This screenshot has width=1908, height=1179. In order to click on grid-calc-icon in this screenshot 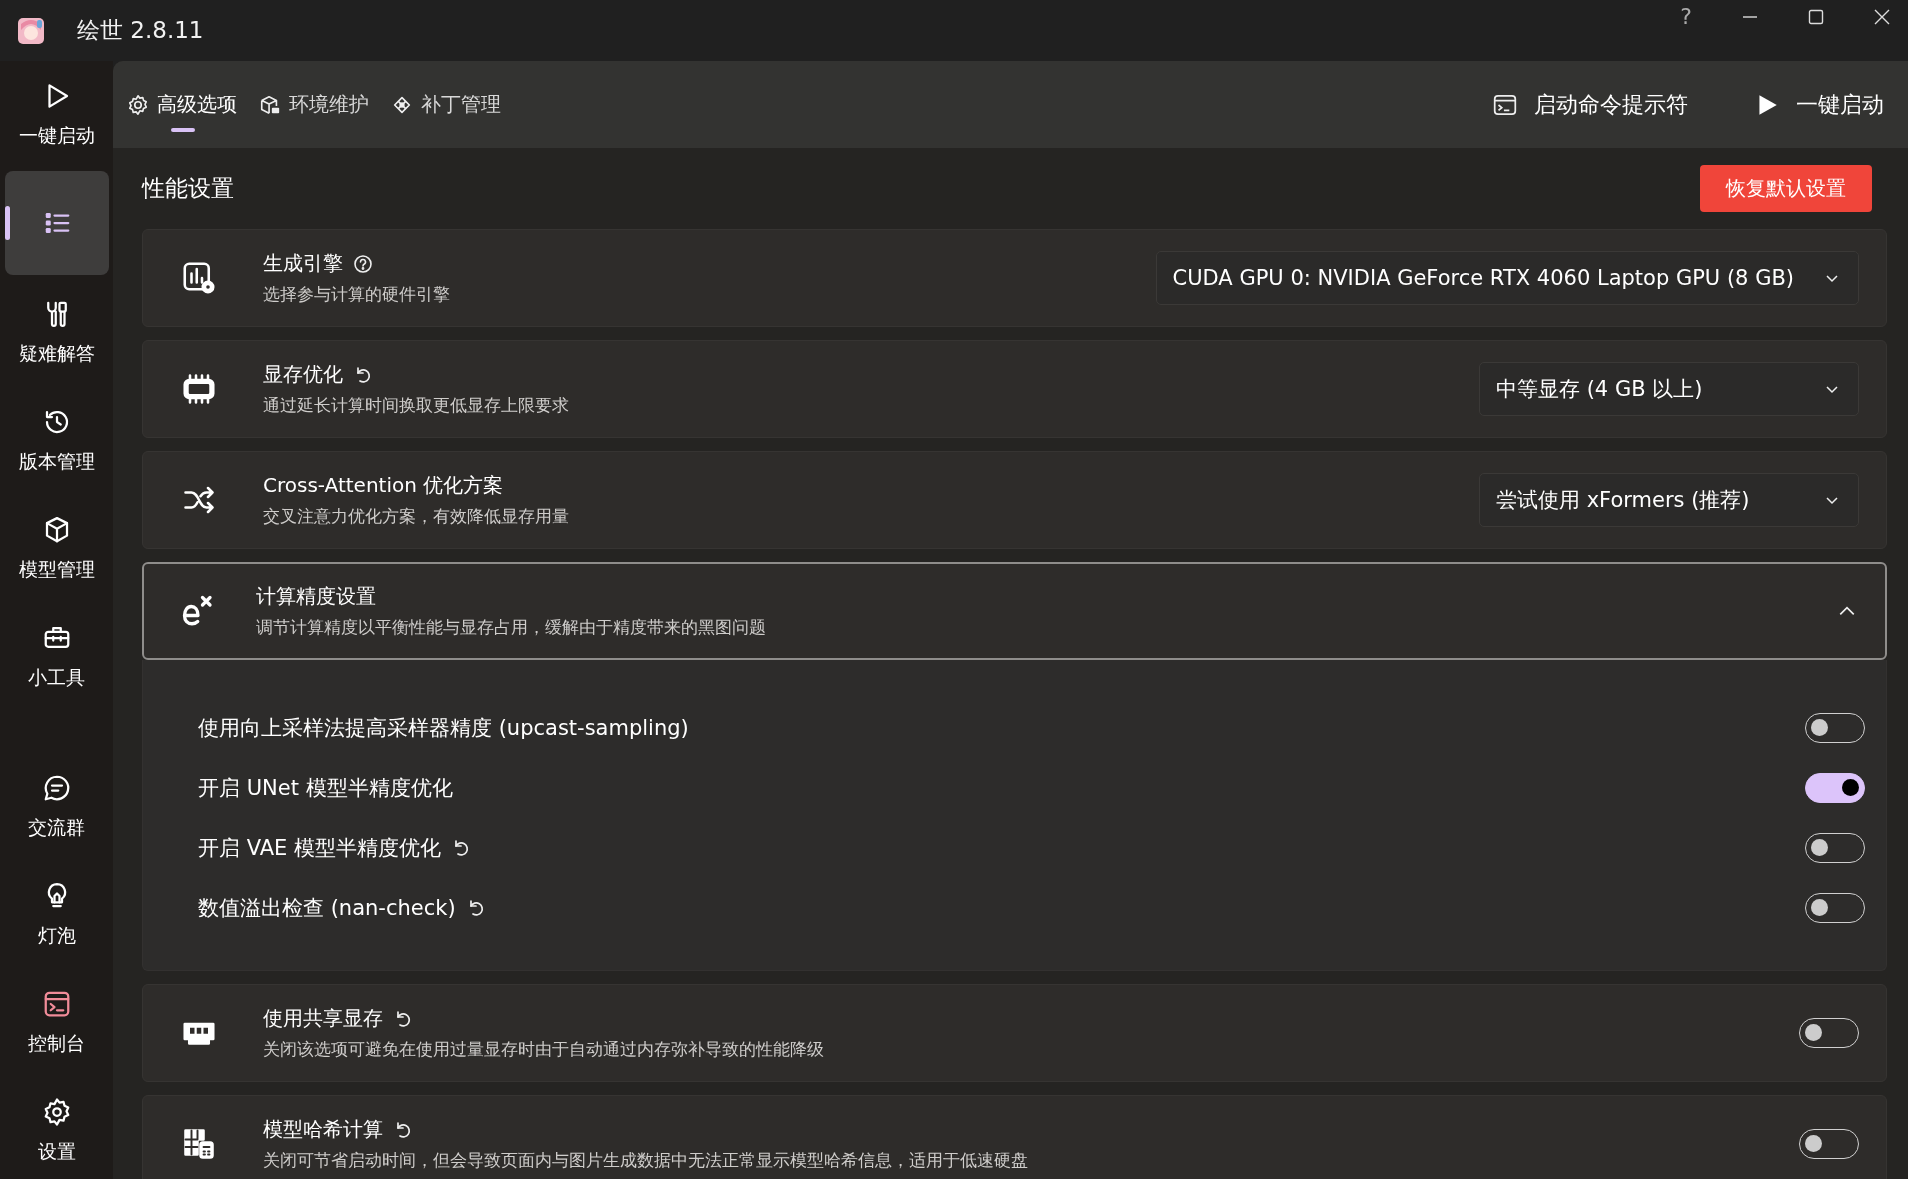, I will do `click(199, 1144)`.